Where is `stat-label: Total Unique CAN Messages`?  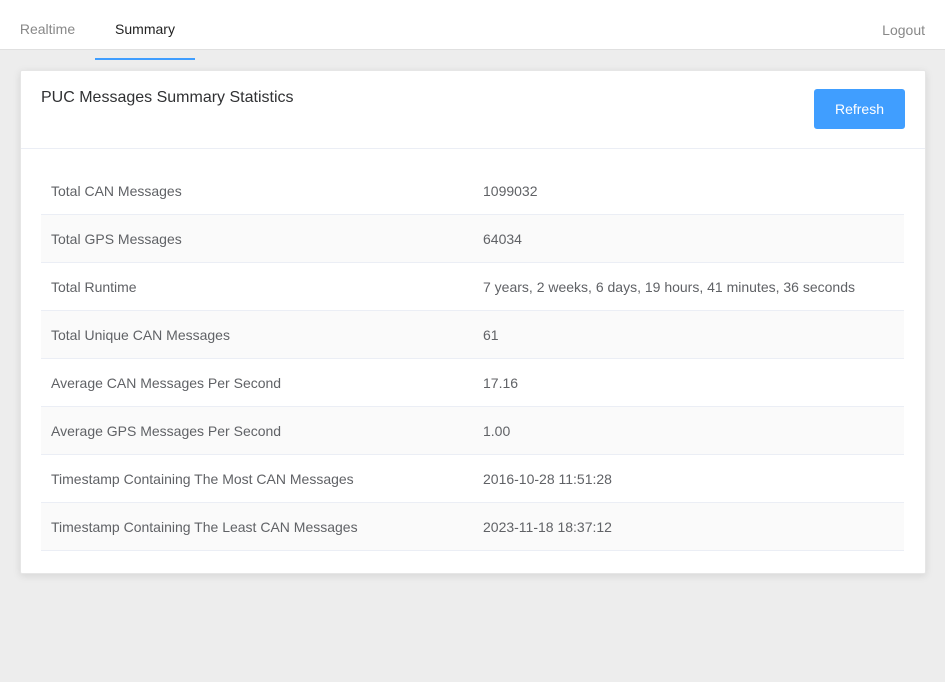
stat-label: Total Unique CAN Messages is located at coordinates (257, 334).